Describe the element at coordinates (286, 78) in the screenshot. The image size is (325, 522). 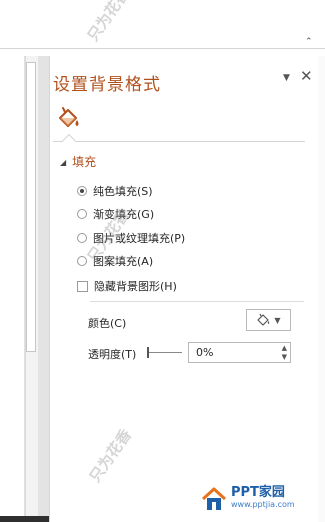
I see `pane-options-dropdown-icon: ▼` at that location.